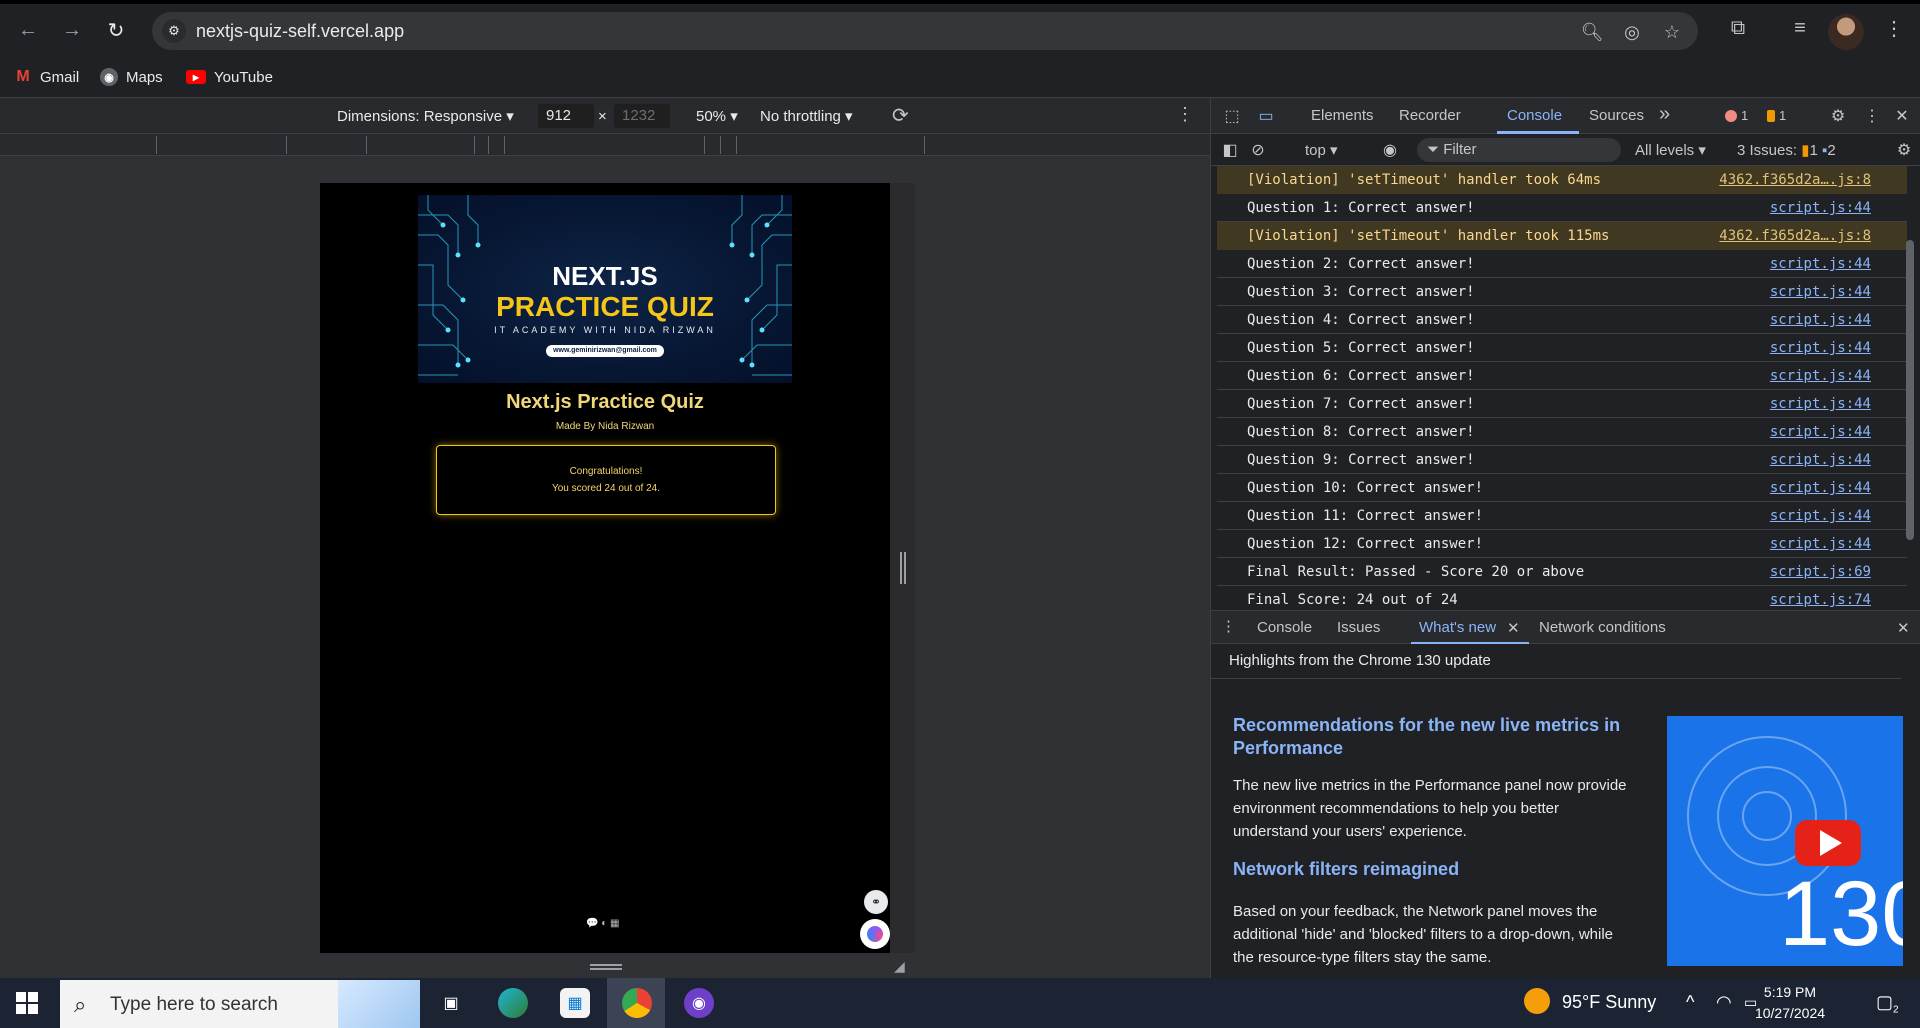 The image size is (1920, 1028). What do you see at coordinates (1537, 1003) in the screenshot?
I see `weather-icon` at bounding box center [1537, 1003].